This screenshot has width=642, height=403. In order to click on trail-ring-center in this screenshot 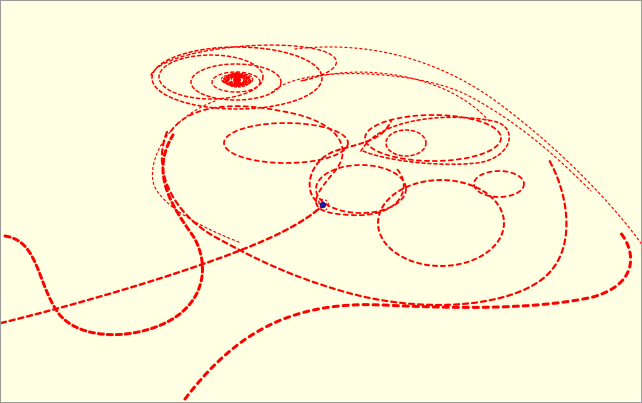, I will do `click(286, 143)`.